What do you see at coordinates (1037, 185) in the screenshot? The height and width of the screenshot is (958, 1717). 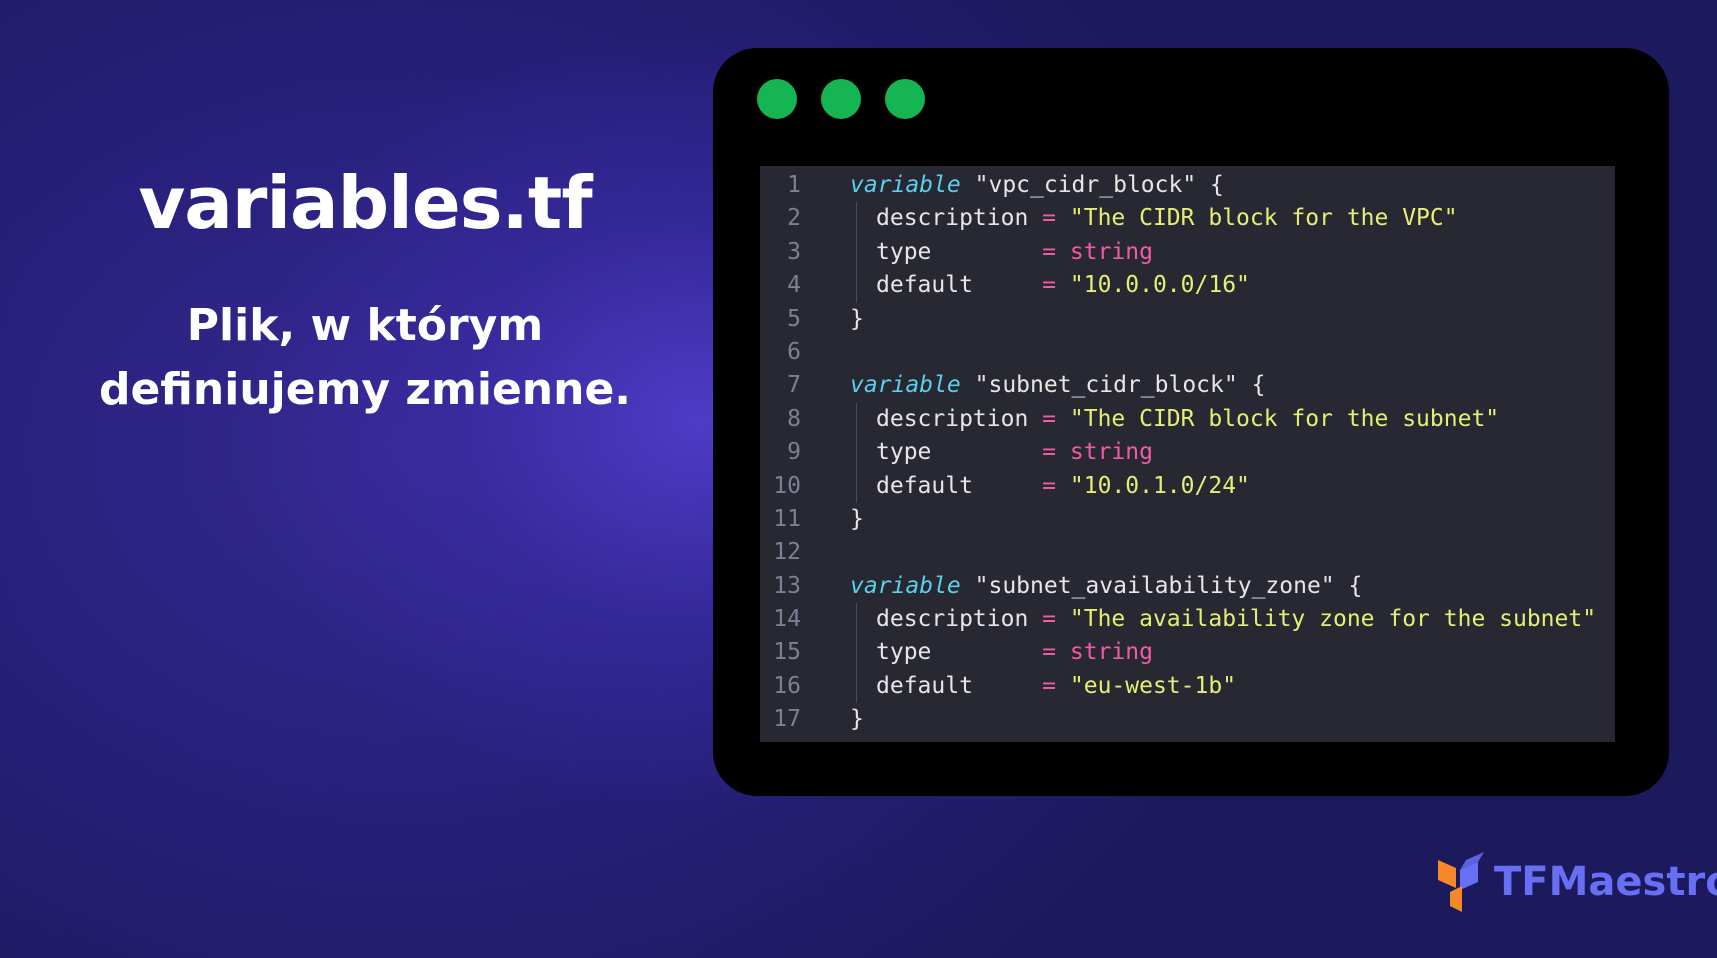 I see `code-text: variable "vpc_cidr_block" {` at bounding box center [1037, 185].